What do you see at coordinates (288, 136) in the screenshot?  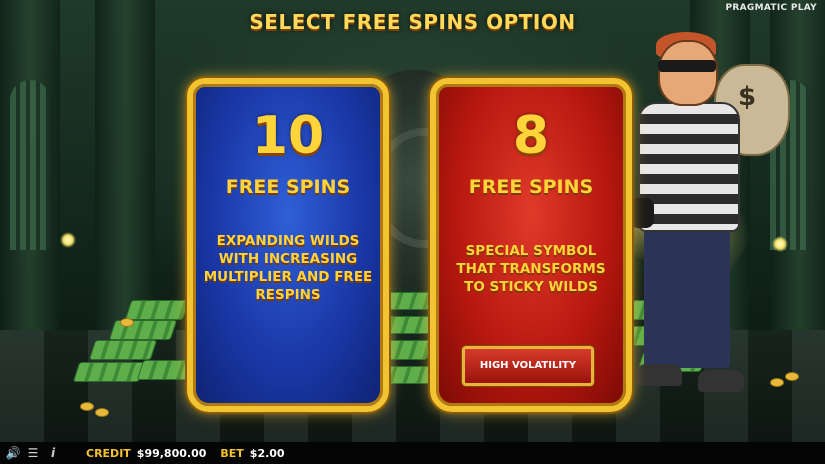 I see `spin-count: 10` at bounding box center [288, 136].